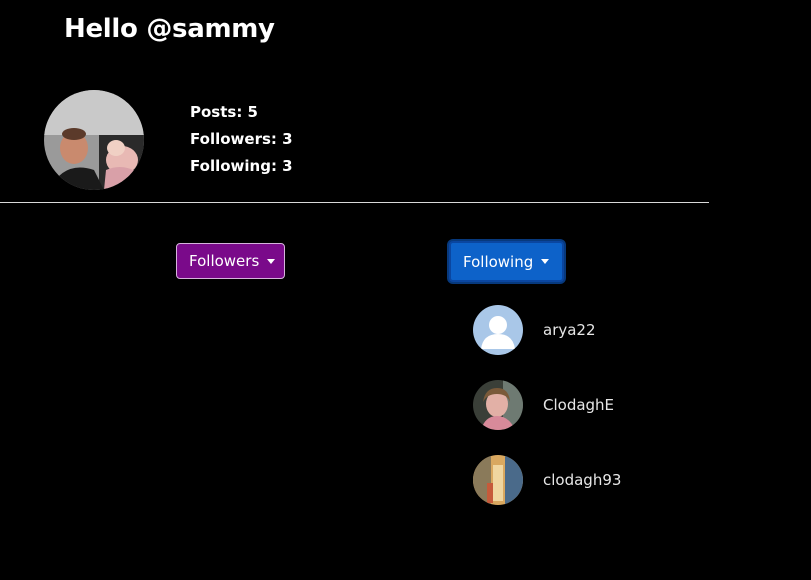  I want to click on list-item: clodagh93, so click(547, 480).